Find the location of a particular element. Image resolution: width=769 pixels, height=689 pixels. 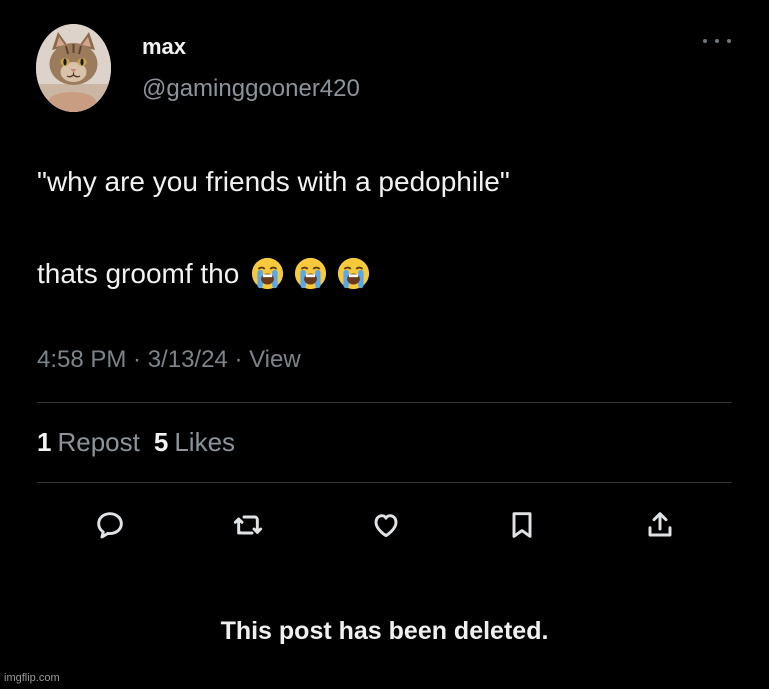

tweet-text-content: thats groomf tho is located at coordinates (138, 273).